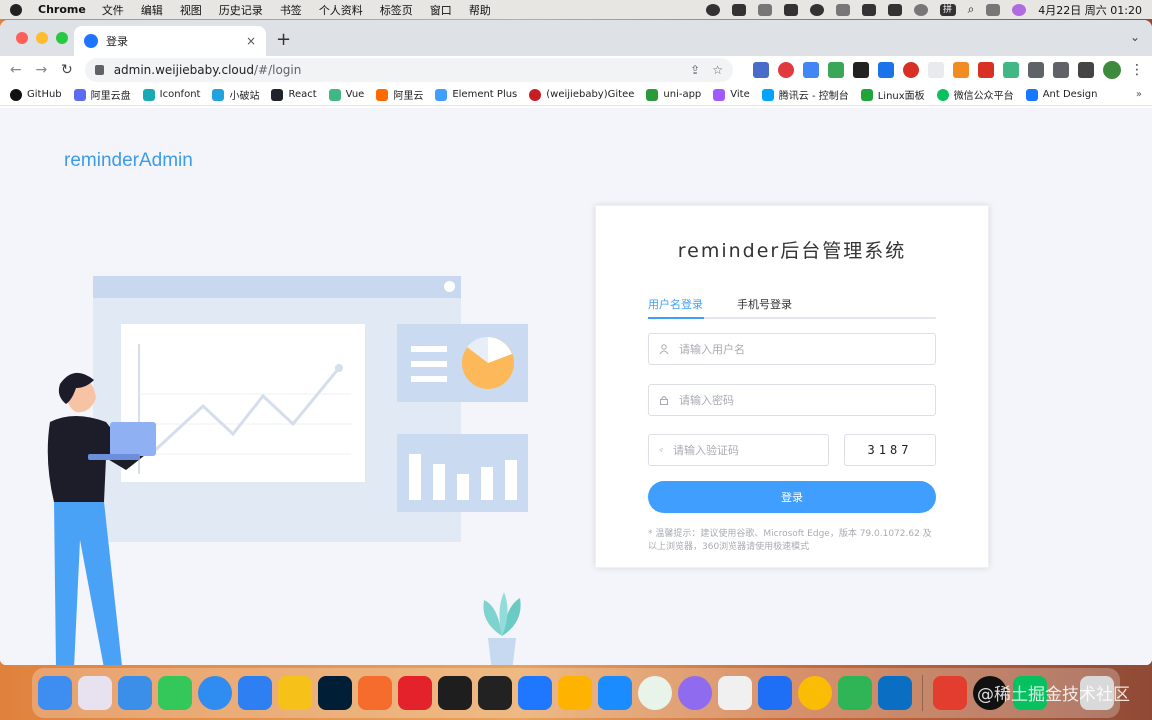 This screenshot has width=1152, height=720. What do you see at coordinates (615, 693) in the screenshot?
I see `dingtalk-doc-icon` at bounding box center [615, 693].